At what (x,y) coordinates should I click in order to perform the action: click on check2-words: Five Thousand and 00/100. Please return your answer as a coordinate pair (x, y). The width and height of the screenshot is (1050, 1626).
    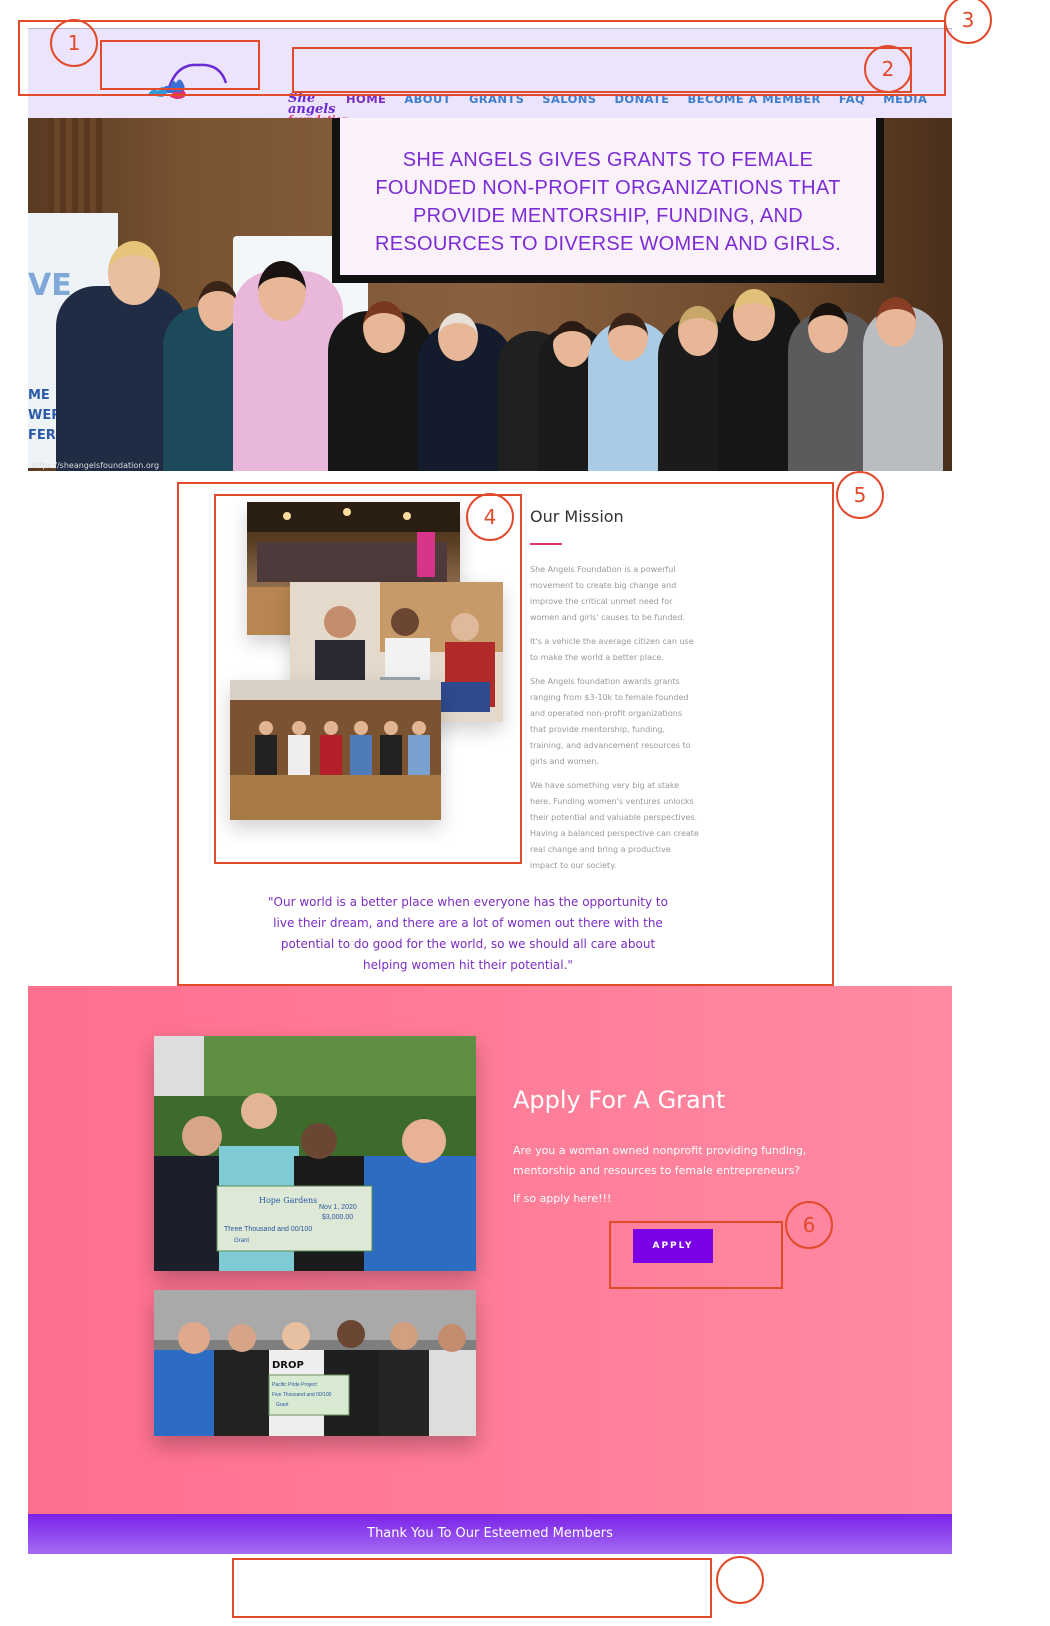
    Looking at the image, I should click on (302, 1395).